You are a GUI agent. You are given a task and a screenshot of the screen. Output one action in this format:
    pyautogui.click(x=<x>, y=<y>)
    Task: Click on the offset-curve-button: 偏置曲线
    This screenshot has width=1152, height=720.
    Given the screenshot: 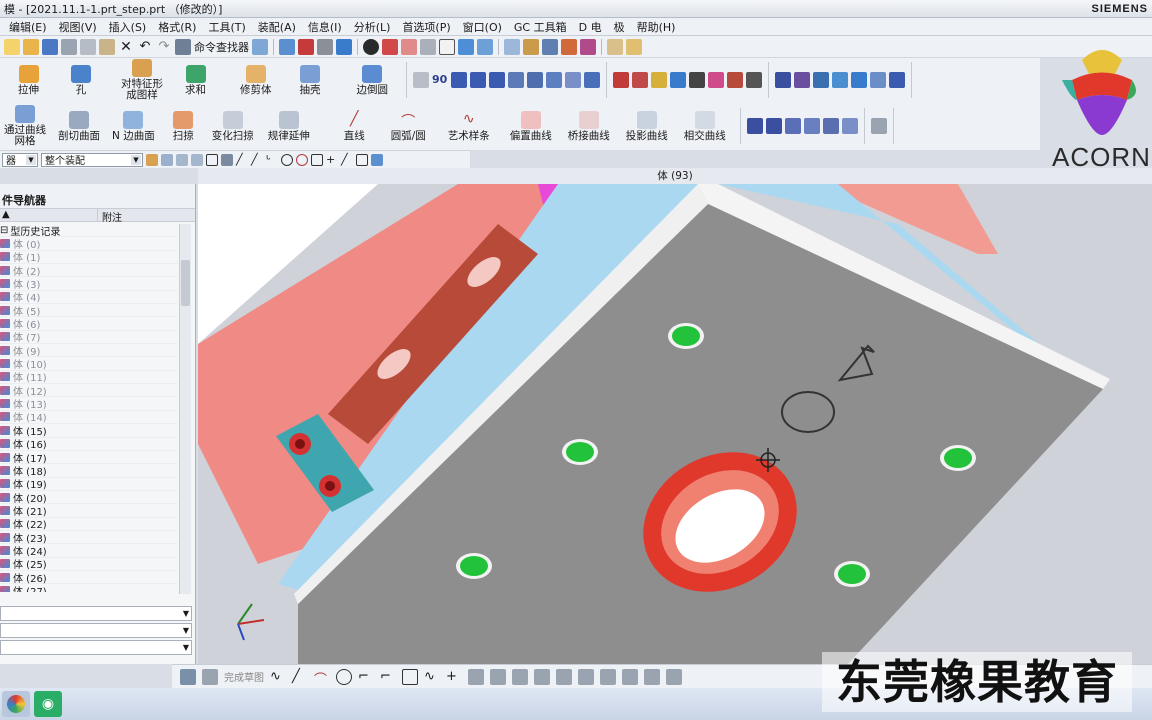 What is the action you would take?
    pyautogui.click(x=531, y=126)
    